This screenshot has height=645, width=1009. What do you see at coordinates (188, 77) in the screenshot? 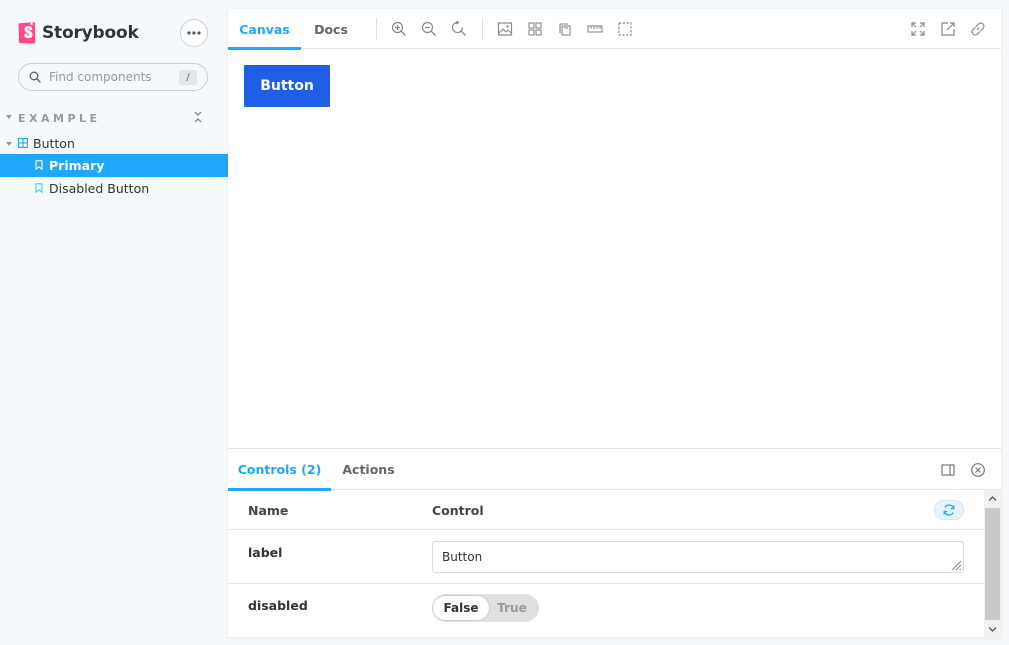
I see `search-shortcut-hint: /` at bounding box center [188, 77].